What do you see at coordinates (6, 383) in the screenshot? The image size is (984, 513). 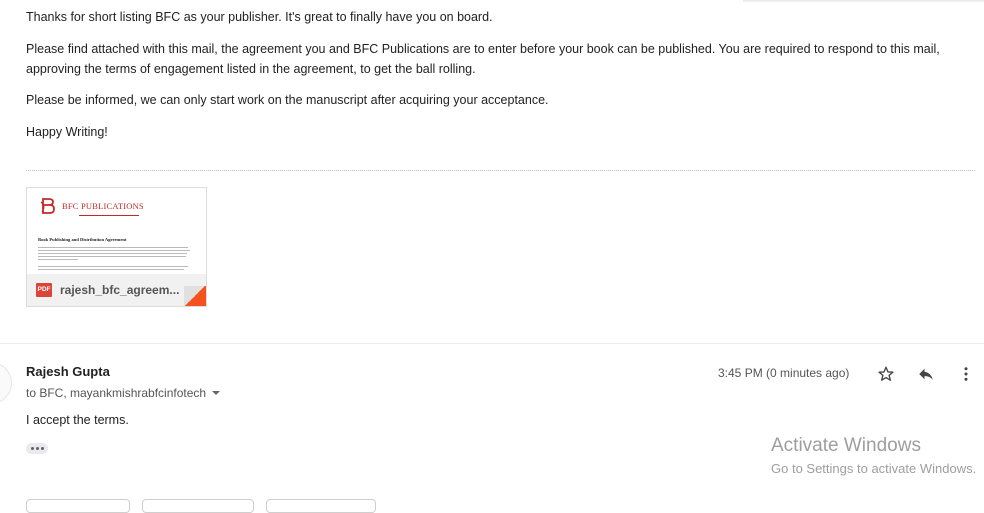 I see `avatar` at bounding box center [6, 383].